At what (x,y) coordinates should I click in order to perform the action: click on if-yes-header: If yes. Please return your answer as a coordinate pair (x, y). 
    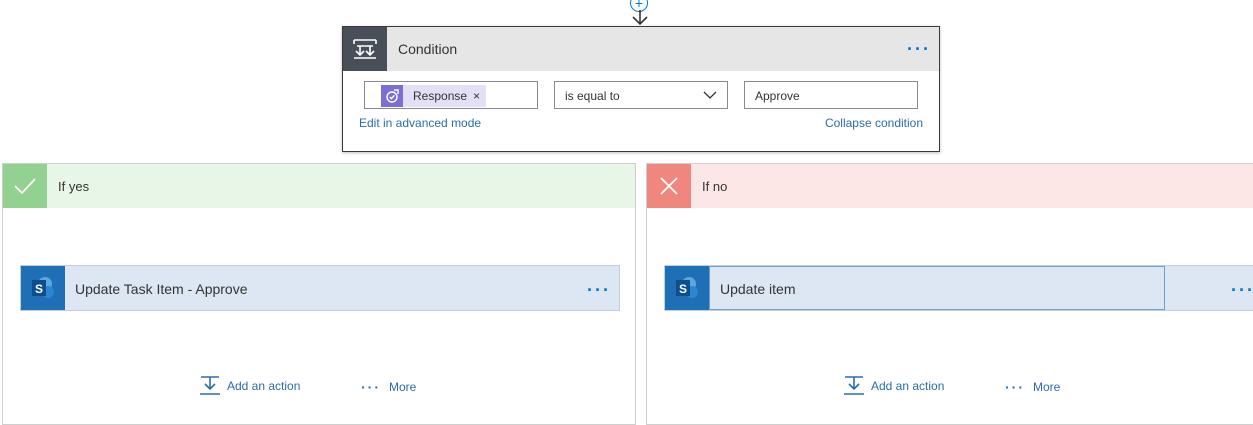
    Looking at the image, I should click on (319, 186).